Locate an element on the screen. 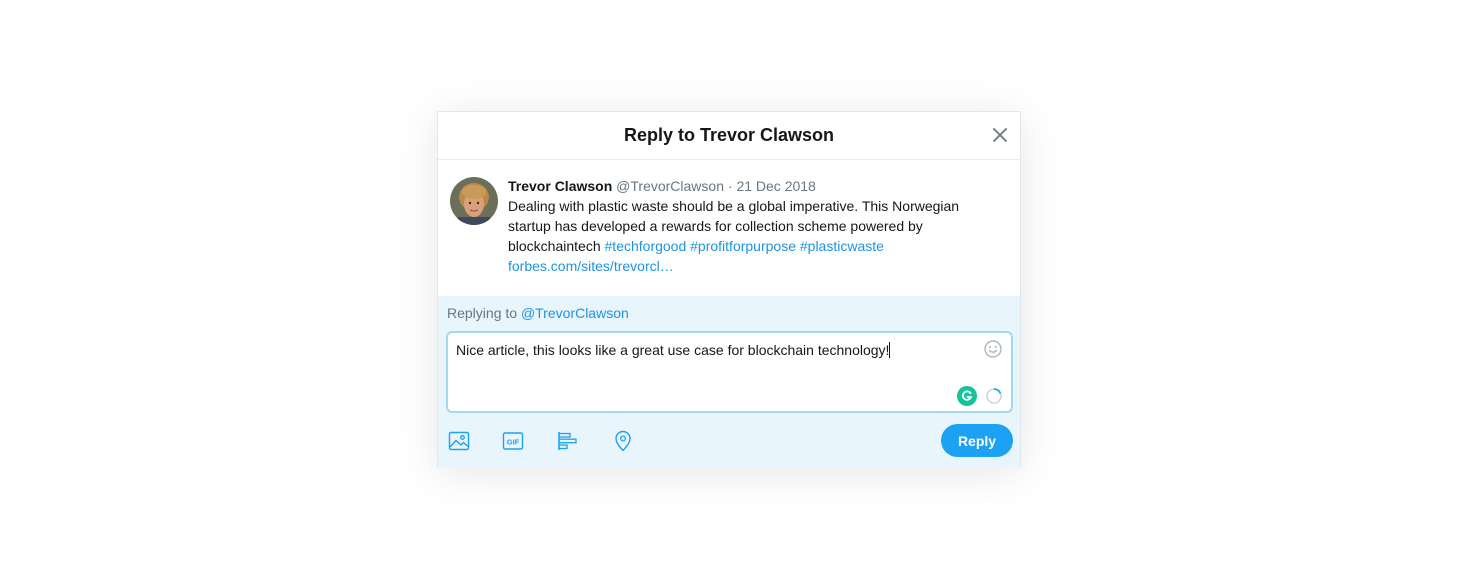  add-media-button is located at coordinates (459, 441).